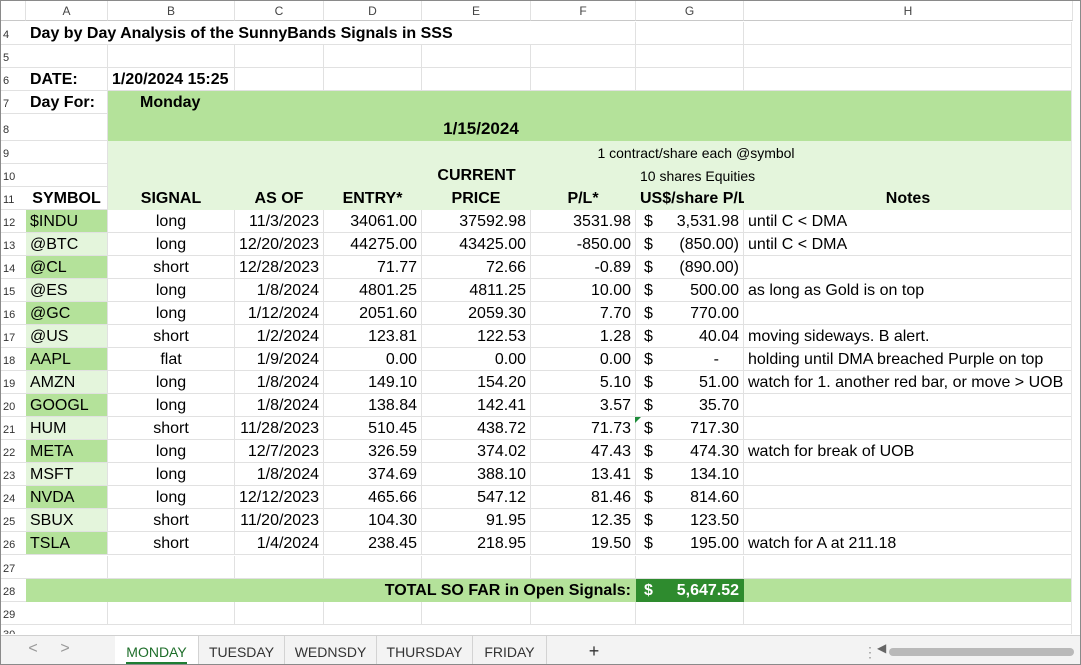  What do you see at coordinates (13, 567) in the screenshot?
I see `row-number: 27` at bounding box center [13, 567].